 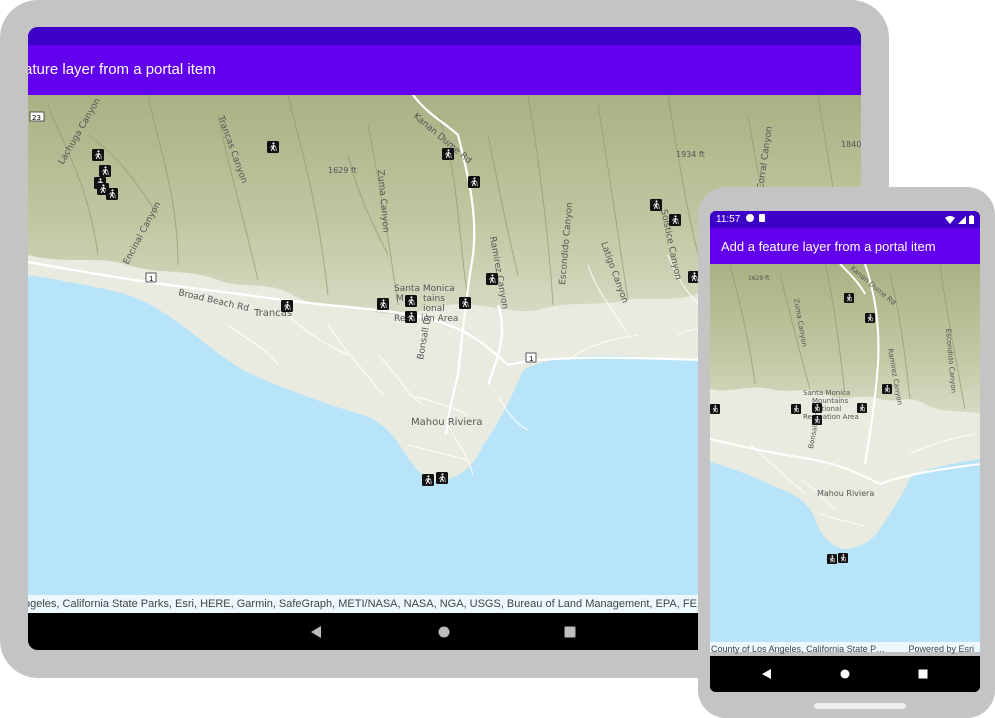 I want to click on phone-app-bar: Add a feature layer from a portal item, so click(x=845, y=246).